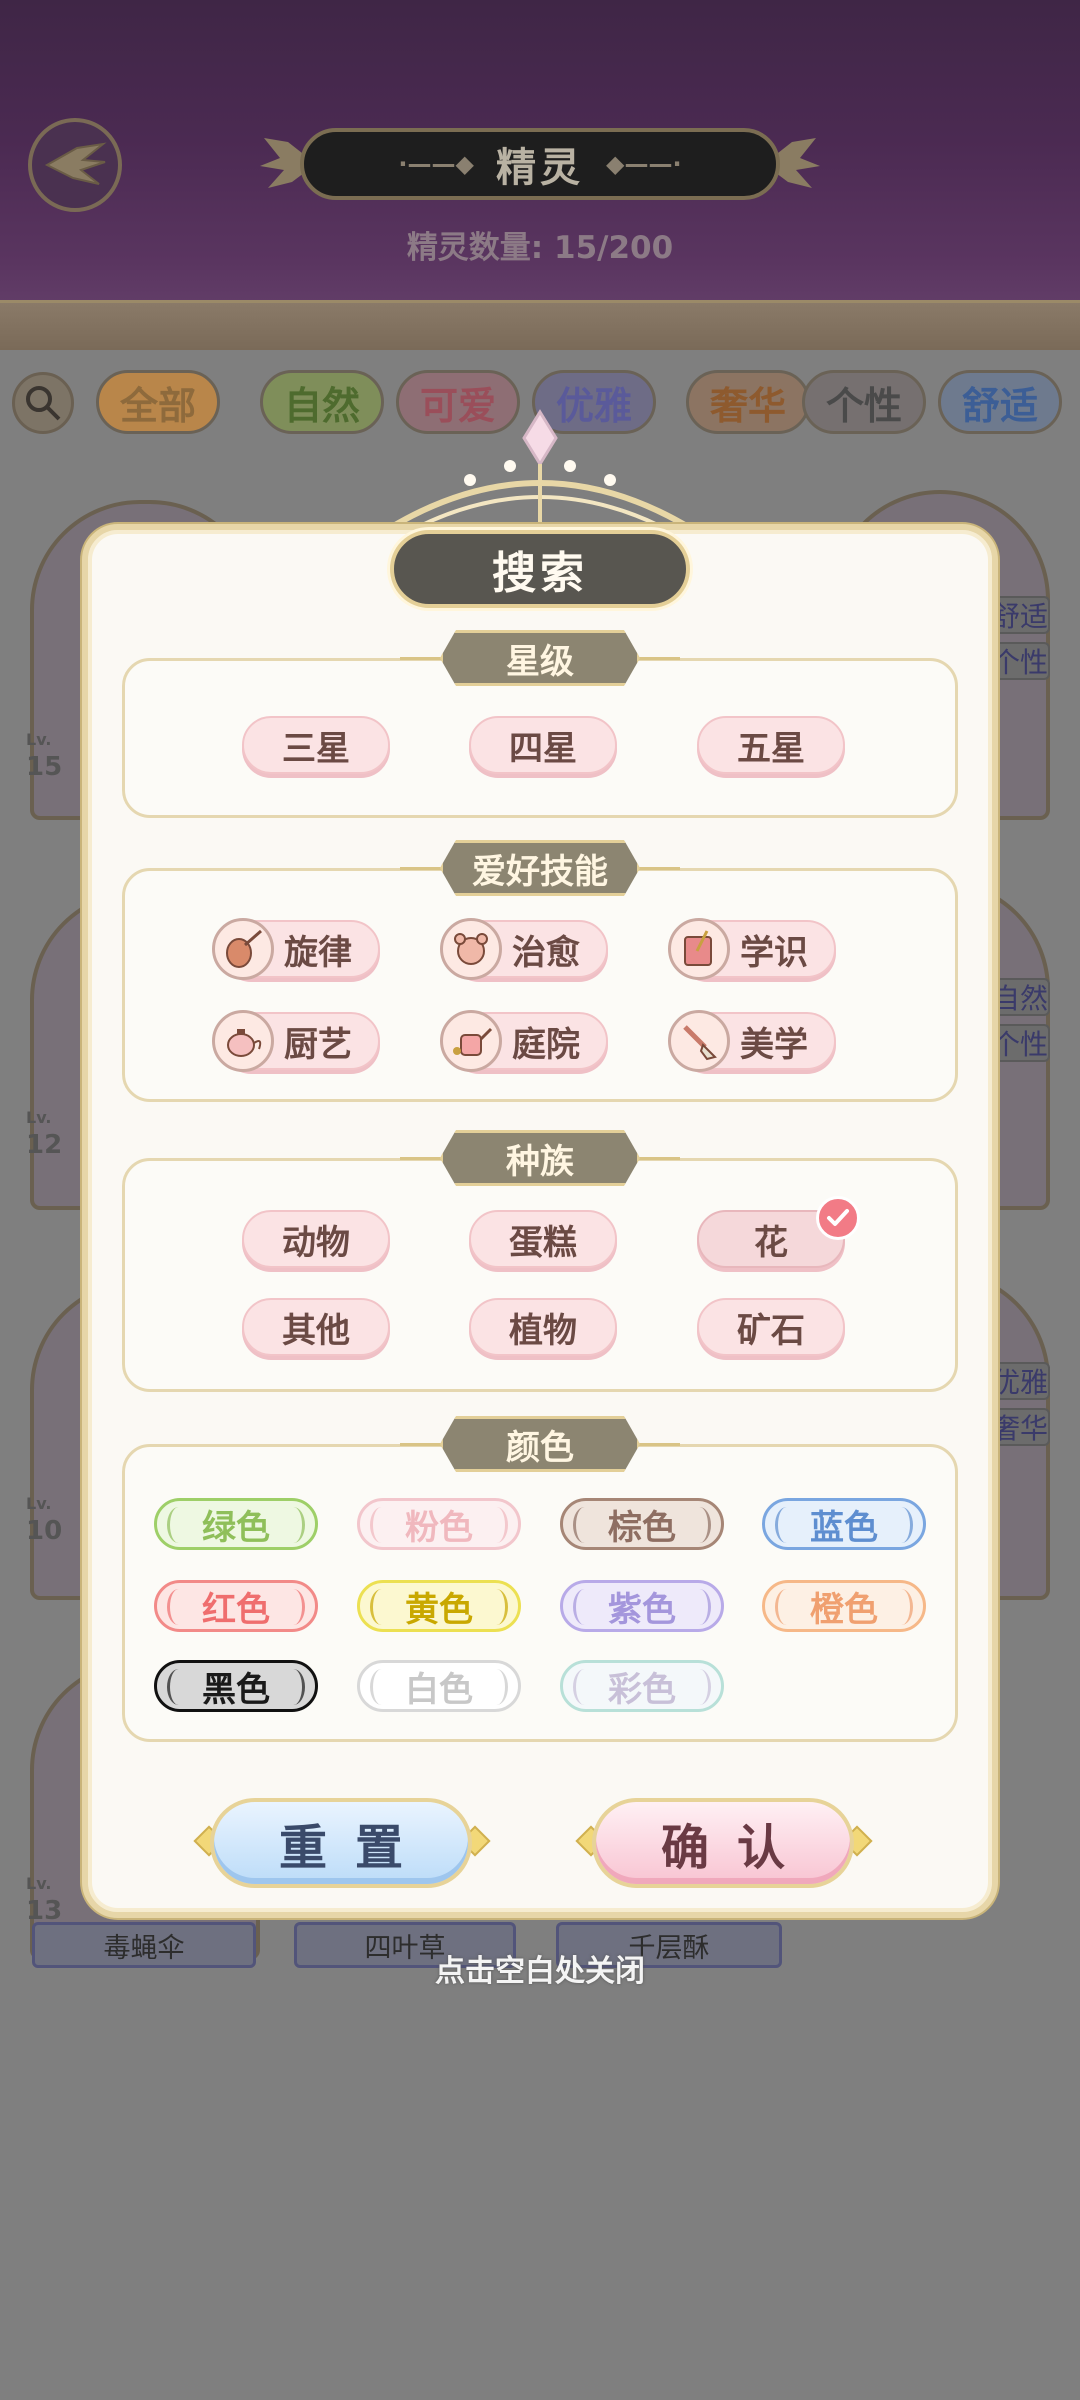  Describe the element at coordinates (540, 470) in the screenshot. I see `crown-ornament-icon` at that location.